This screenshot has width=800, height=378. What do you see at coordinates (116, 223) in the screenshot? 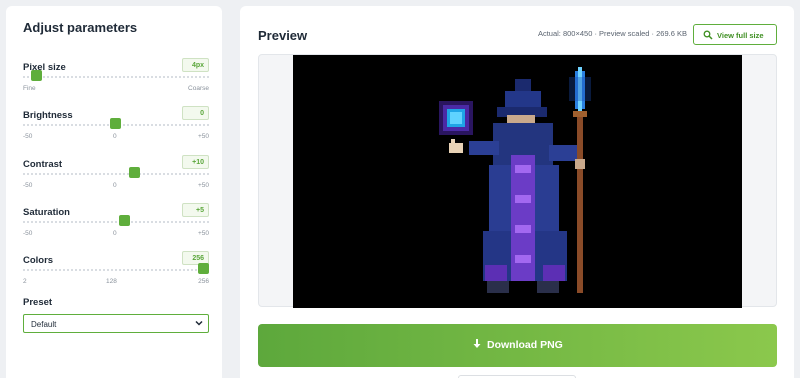
I see `saturation-track` at bounding box center [116, 223].